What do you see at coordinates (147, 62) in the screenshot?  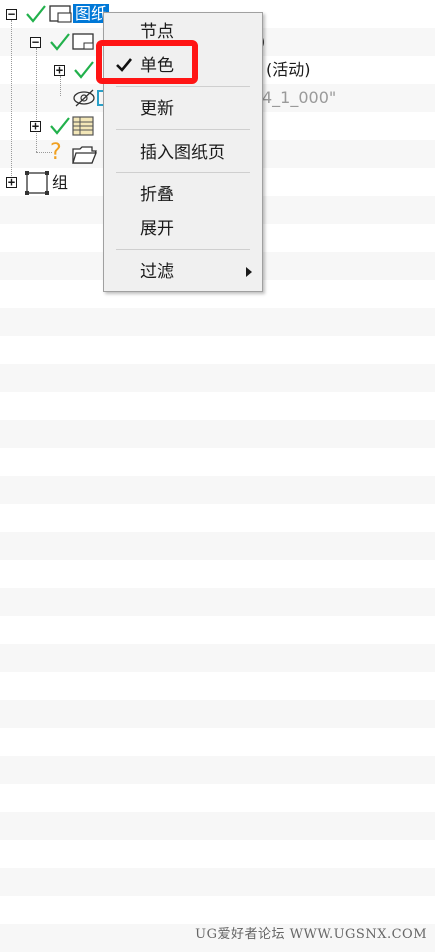 I see `highlight-annotation` at bounding box center [147, 62].